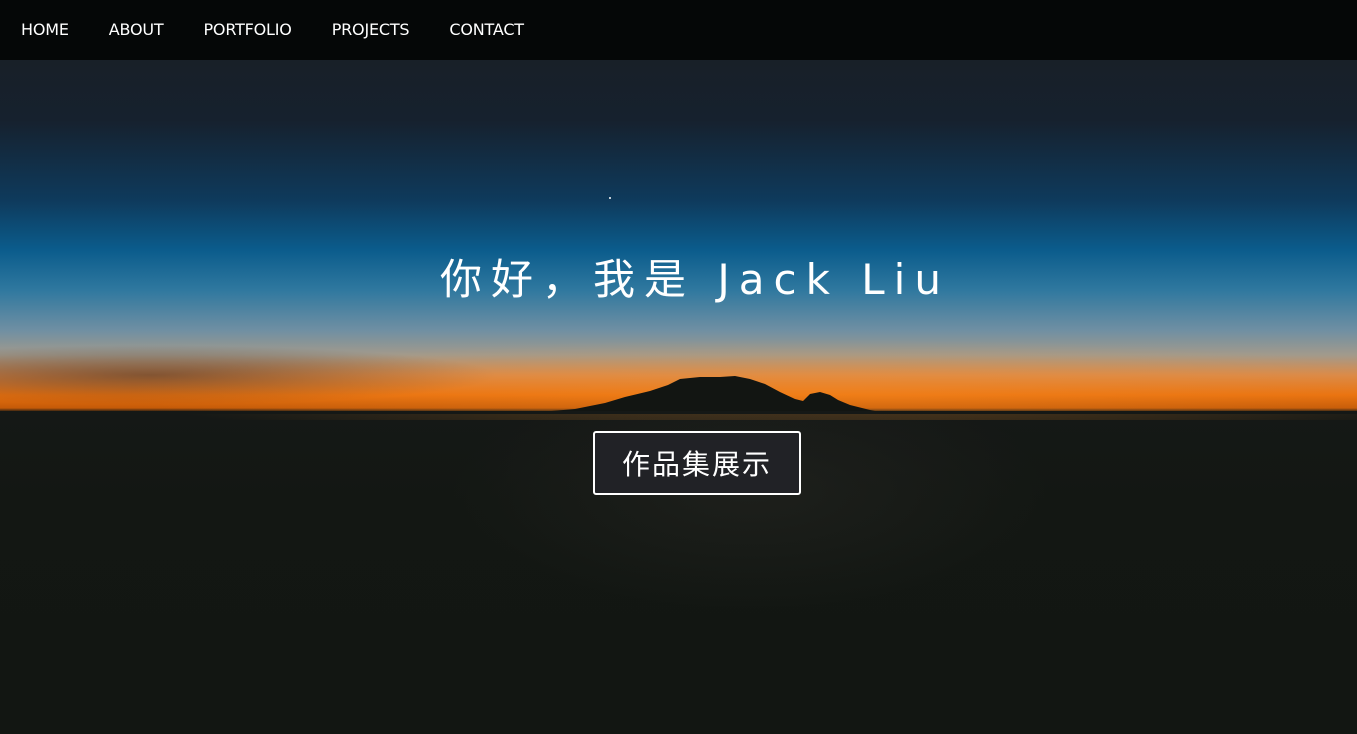  What do you see at coordinates (371, 30) in the screenshot?
I see `nav-item-projects: PROJECTS` at bounding box center [371, 30].